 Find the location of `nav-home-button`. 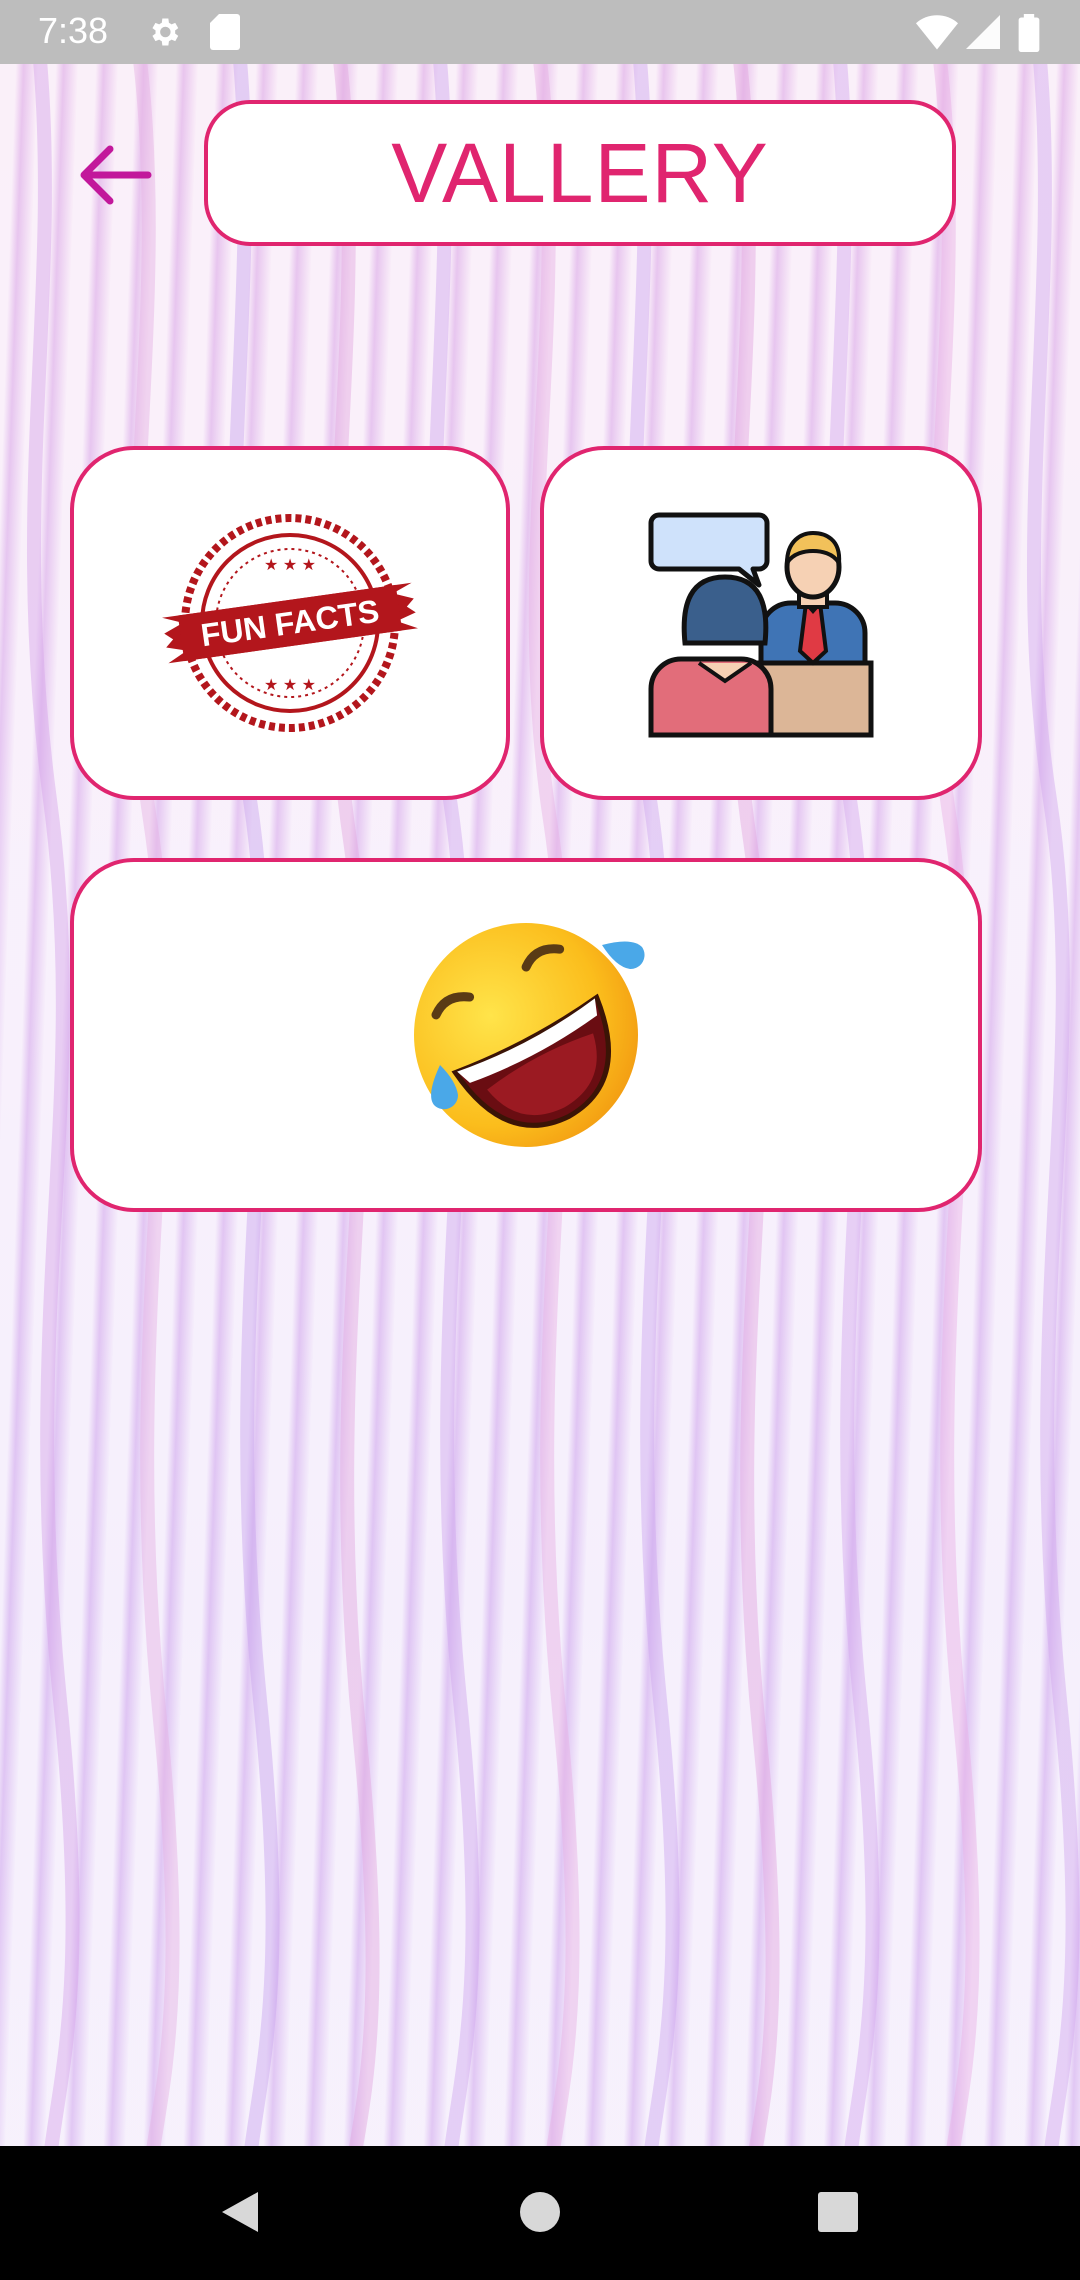

nav-home-button is located at coordinates (540, 2214).